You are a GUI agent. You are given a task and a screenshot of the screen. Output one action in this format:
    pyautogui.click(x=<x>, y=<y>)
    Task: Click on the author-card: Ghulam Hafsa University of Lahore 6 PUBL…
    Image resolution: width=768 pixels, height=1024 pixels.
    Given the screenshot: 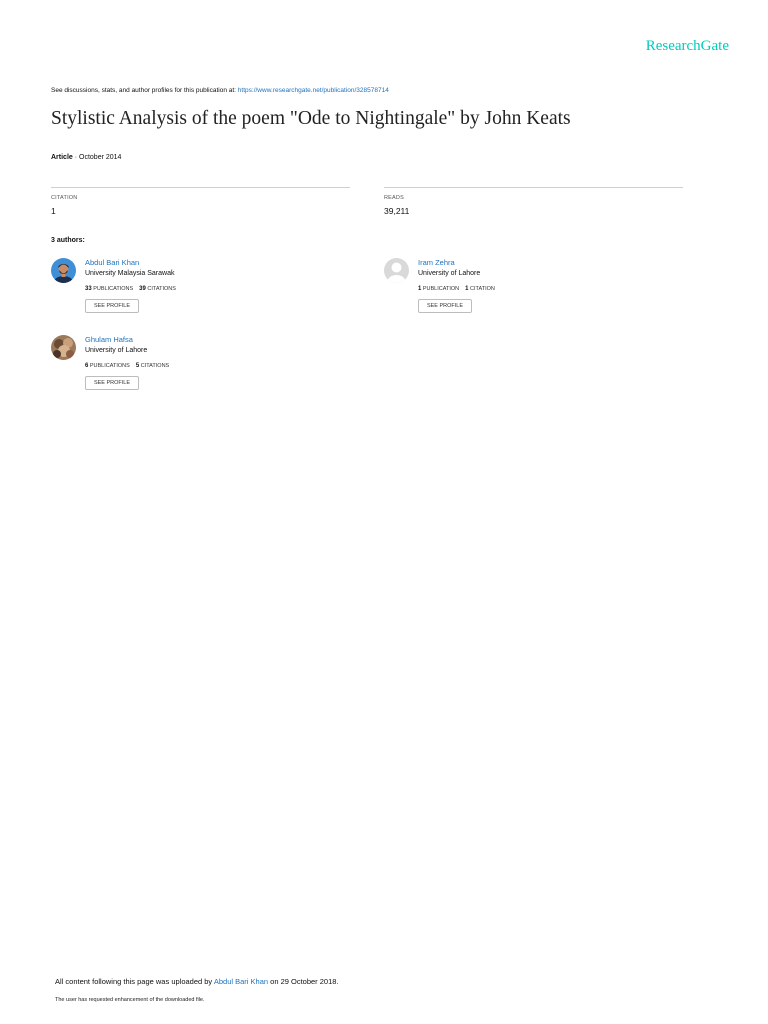 What is the action you would take?
    pyautogui.click(x=201, y=365)
    